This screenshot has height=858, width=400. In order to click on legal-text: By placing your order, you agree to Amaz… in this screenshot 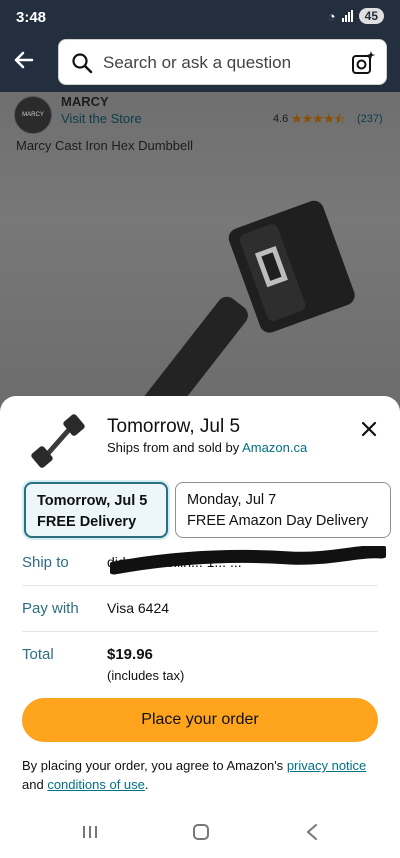, I will do `click(200, 775)`.